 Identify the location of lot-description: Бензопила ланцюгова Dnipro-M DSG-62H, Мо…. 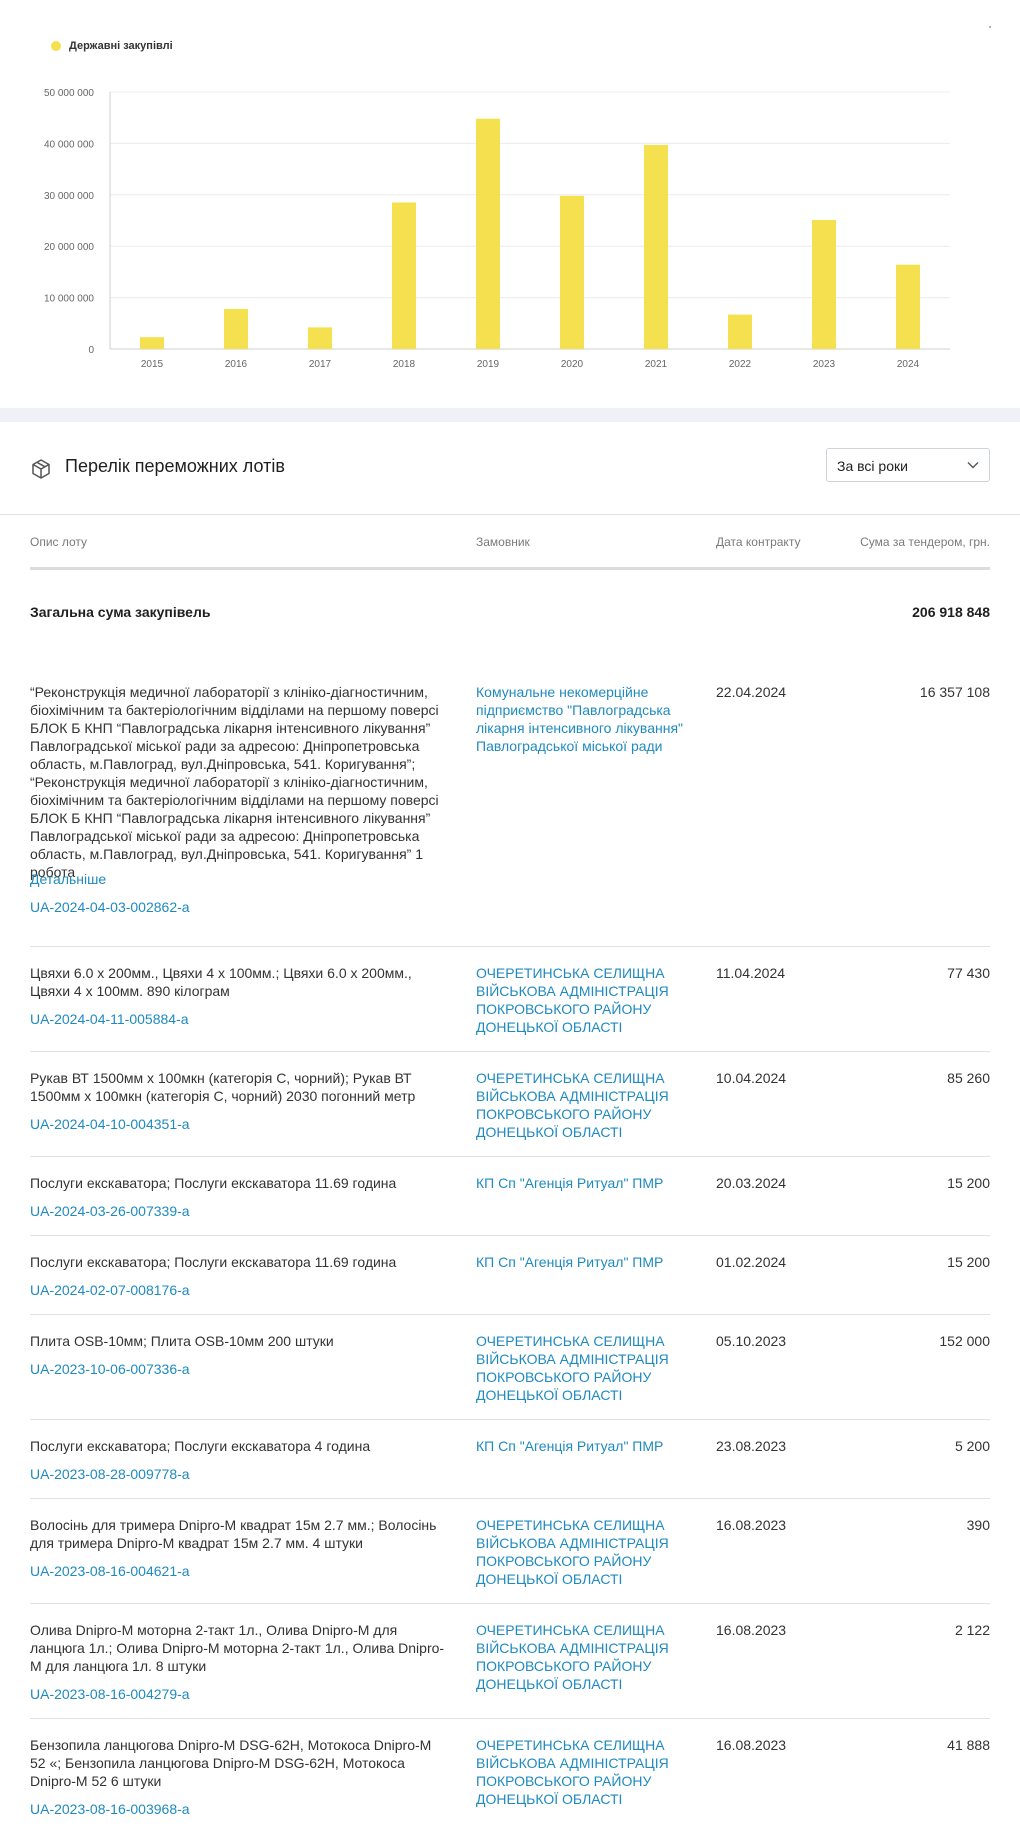
(231, 1763).